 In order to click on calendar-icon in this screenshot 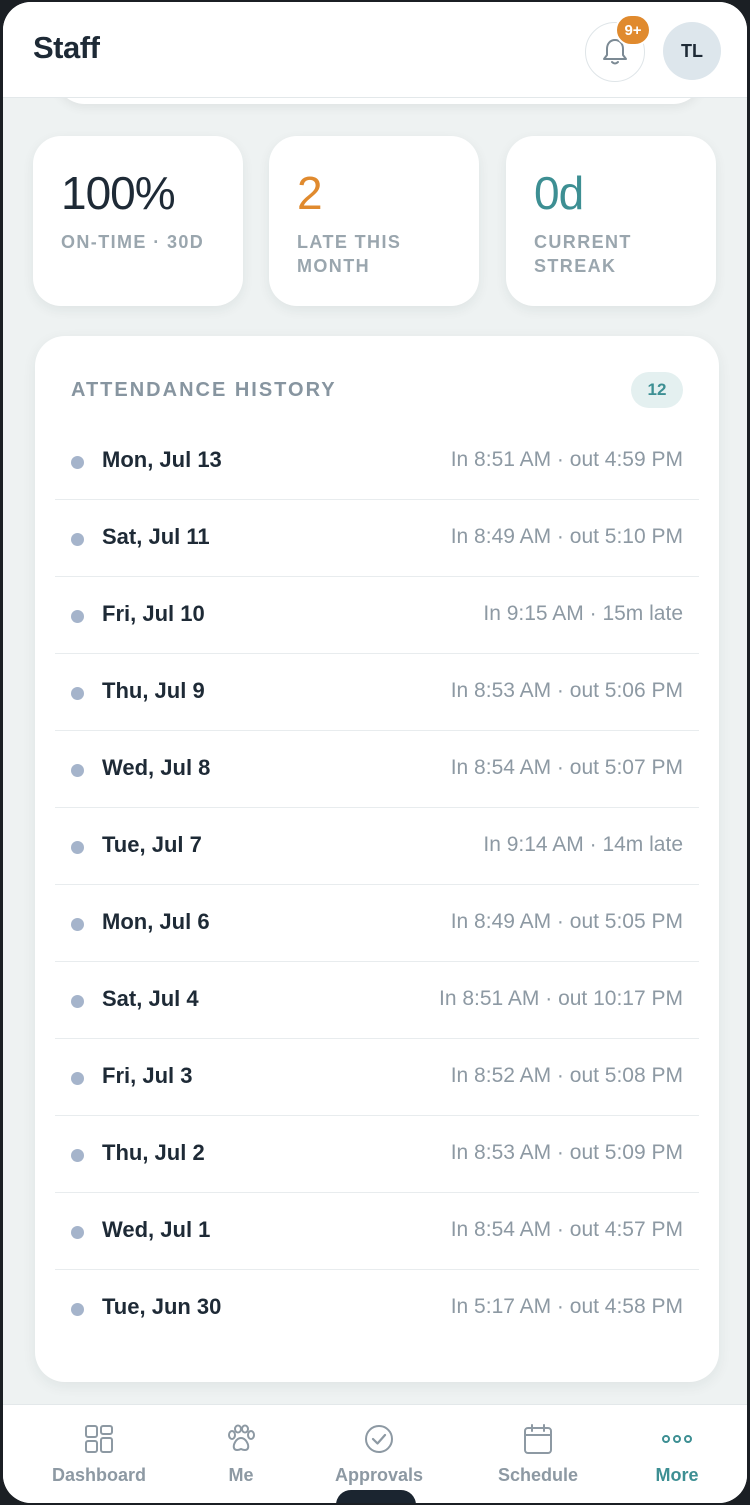, I will do `click(538, 1439)`.